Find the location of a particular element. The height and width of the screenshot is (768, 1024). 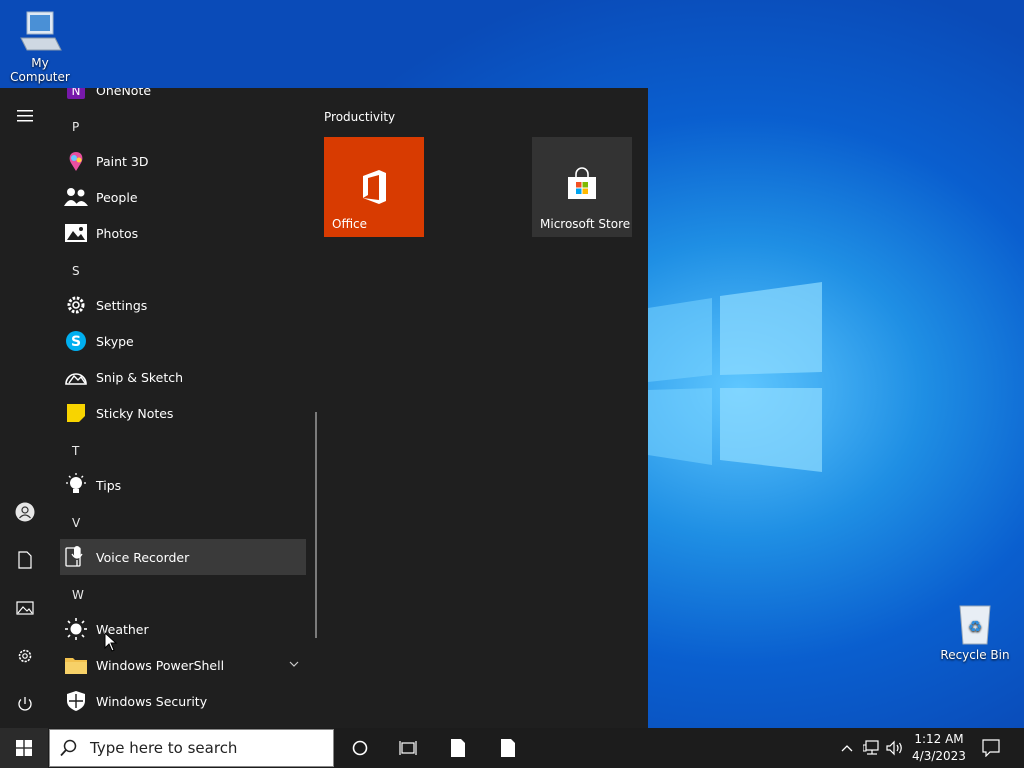

skype-icon: S is located at coordinates (76, 341).